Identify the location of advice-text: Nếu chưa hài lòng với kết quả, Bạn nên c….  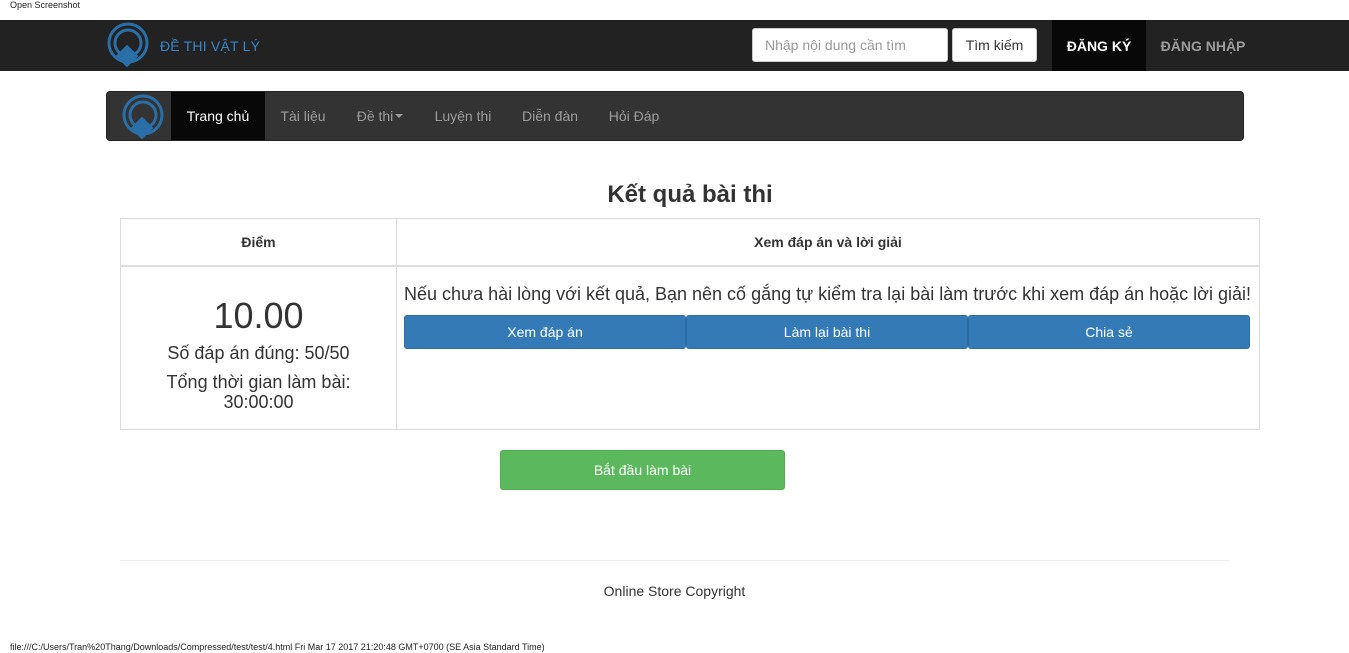
(827, 294).